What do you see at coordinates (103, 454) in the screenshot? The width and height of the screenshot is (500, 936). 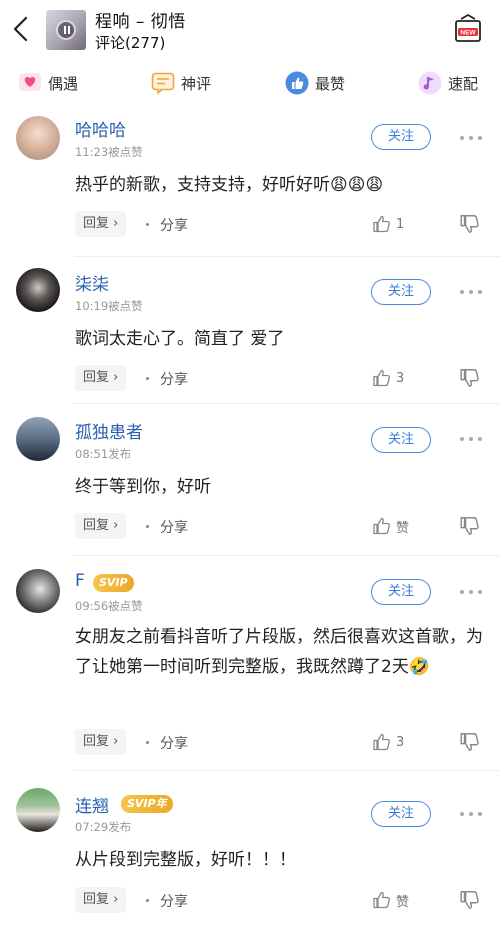 I see `timestamp: 08:51发布` at bounding box center [103, 454].